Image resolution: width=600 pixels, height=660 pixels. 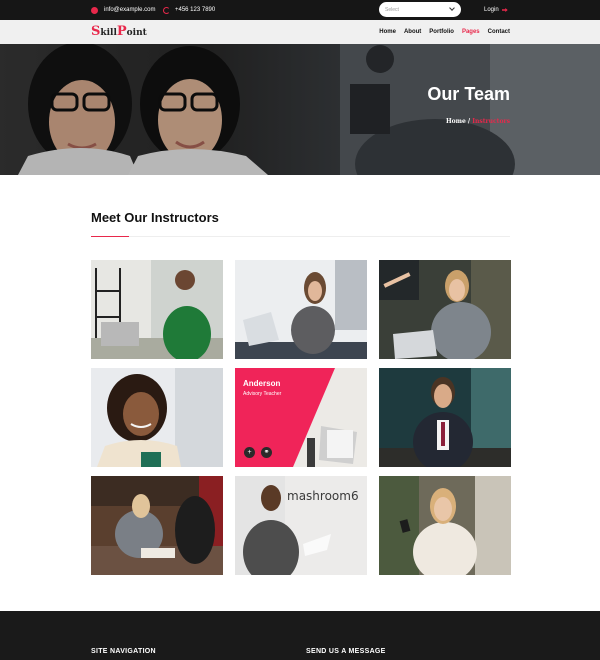 I want to click on logo-letter-p: P, so click(x=121, y=31).